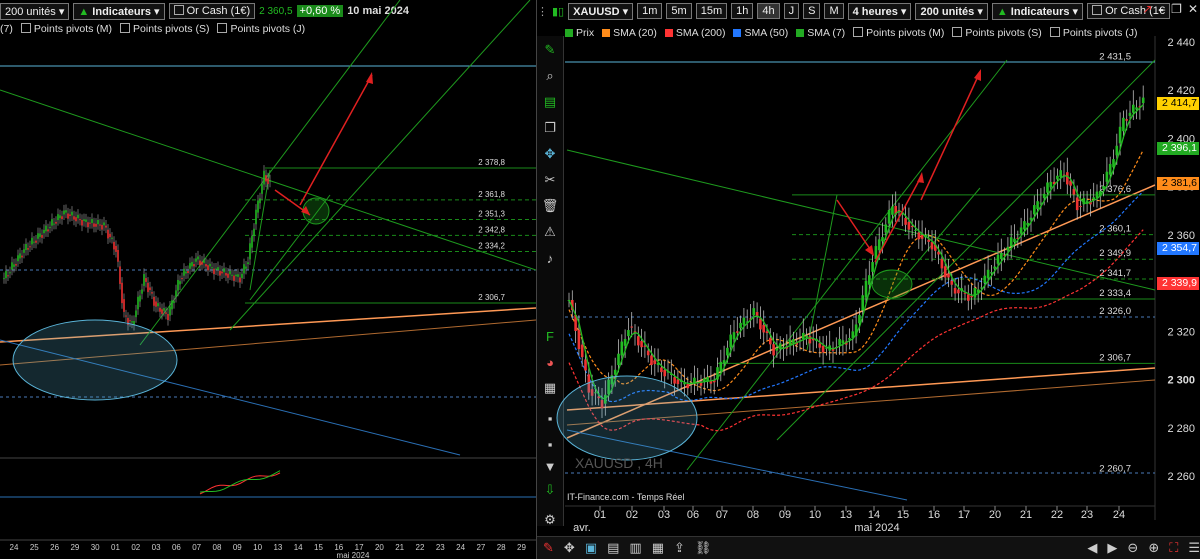 This screenshot has width=1200, height=559. What do you see at coordinates (1112, 548) in the screenshot?
I see `scroll-right-icon: ▶` at bounding box center [1112, 548].